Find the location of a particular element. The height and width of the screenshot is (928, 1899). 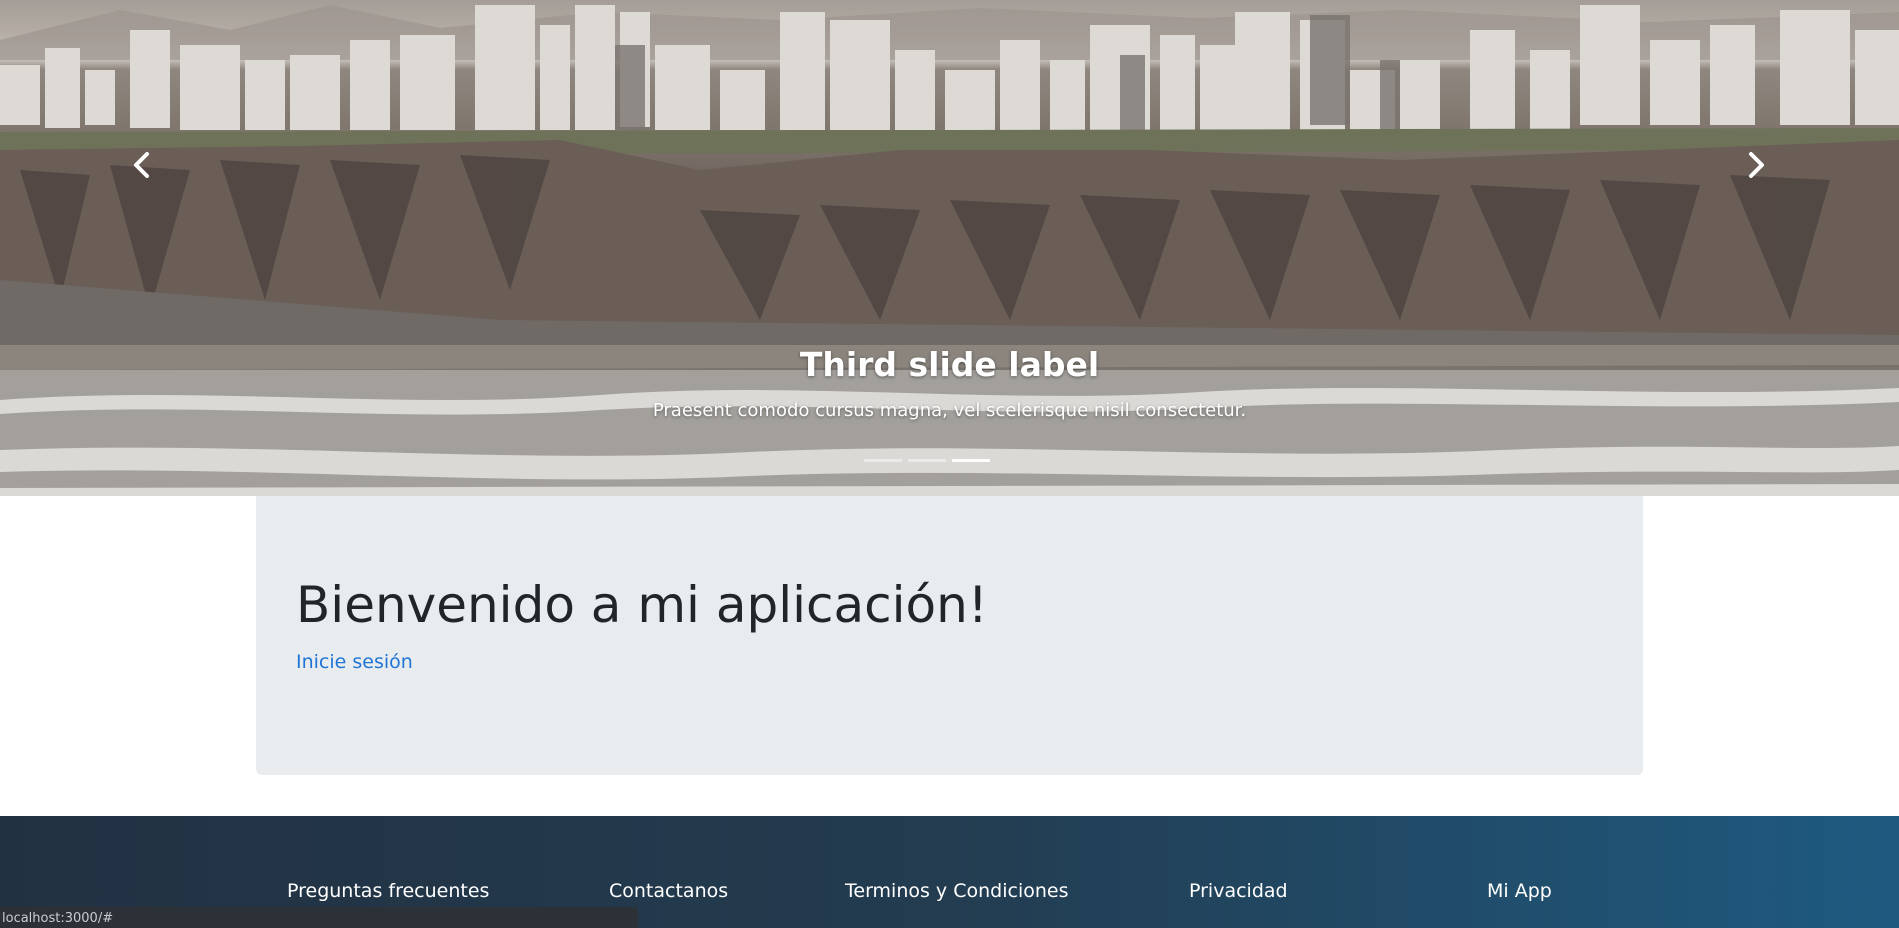

carousel-prev-button is located at coordinates (142, 165).